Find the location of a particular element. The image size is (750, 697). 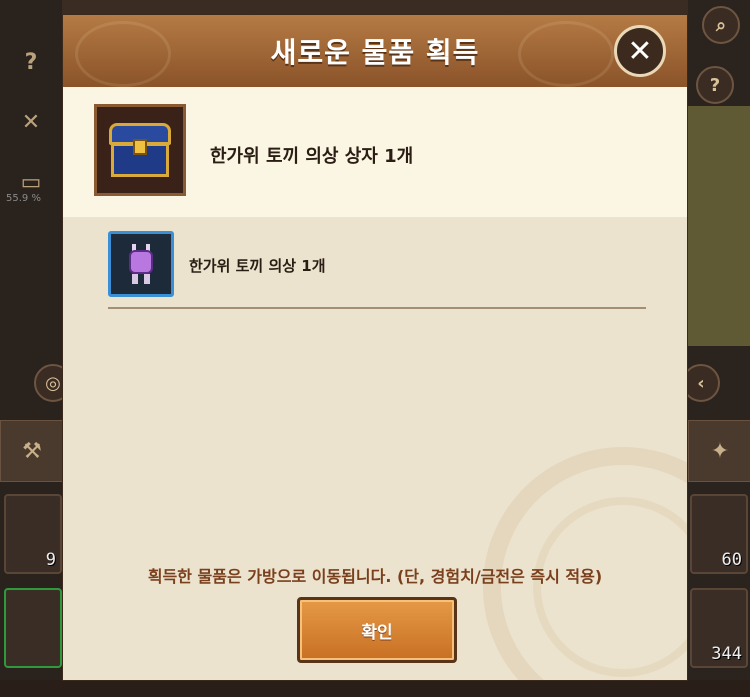

inventory-slot: 9 is located at coordinates (33, 534).